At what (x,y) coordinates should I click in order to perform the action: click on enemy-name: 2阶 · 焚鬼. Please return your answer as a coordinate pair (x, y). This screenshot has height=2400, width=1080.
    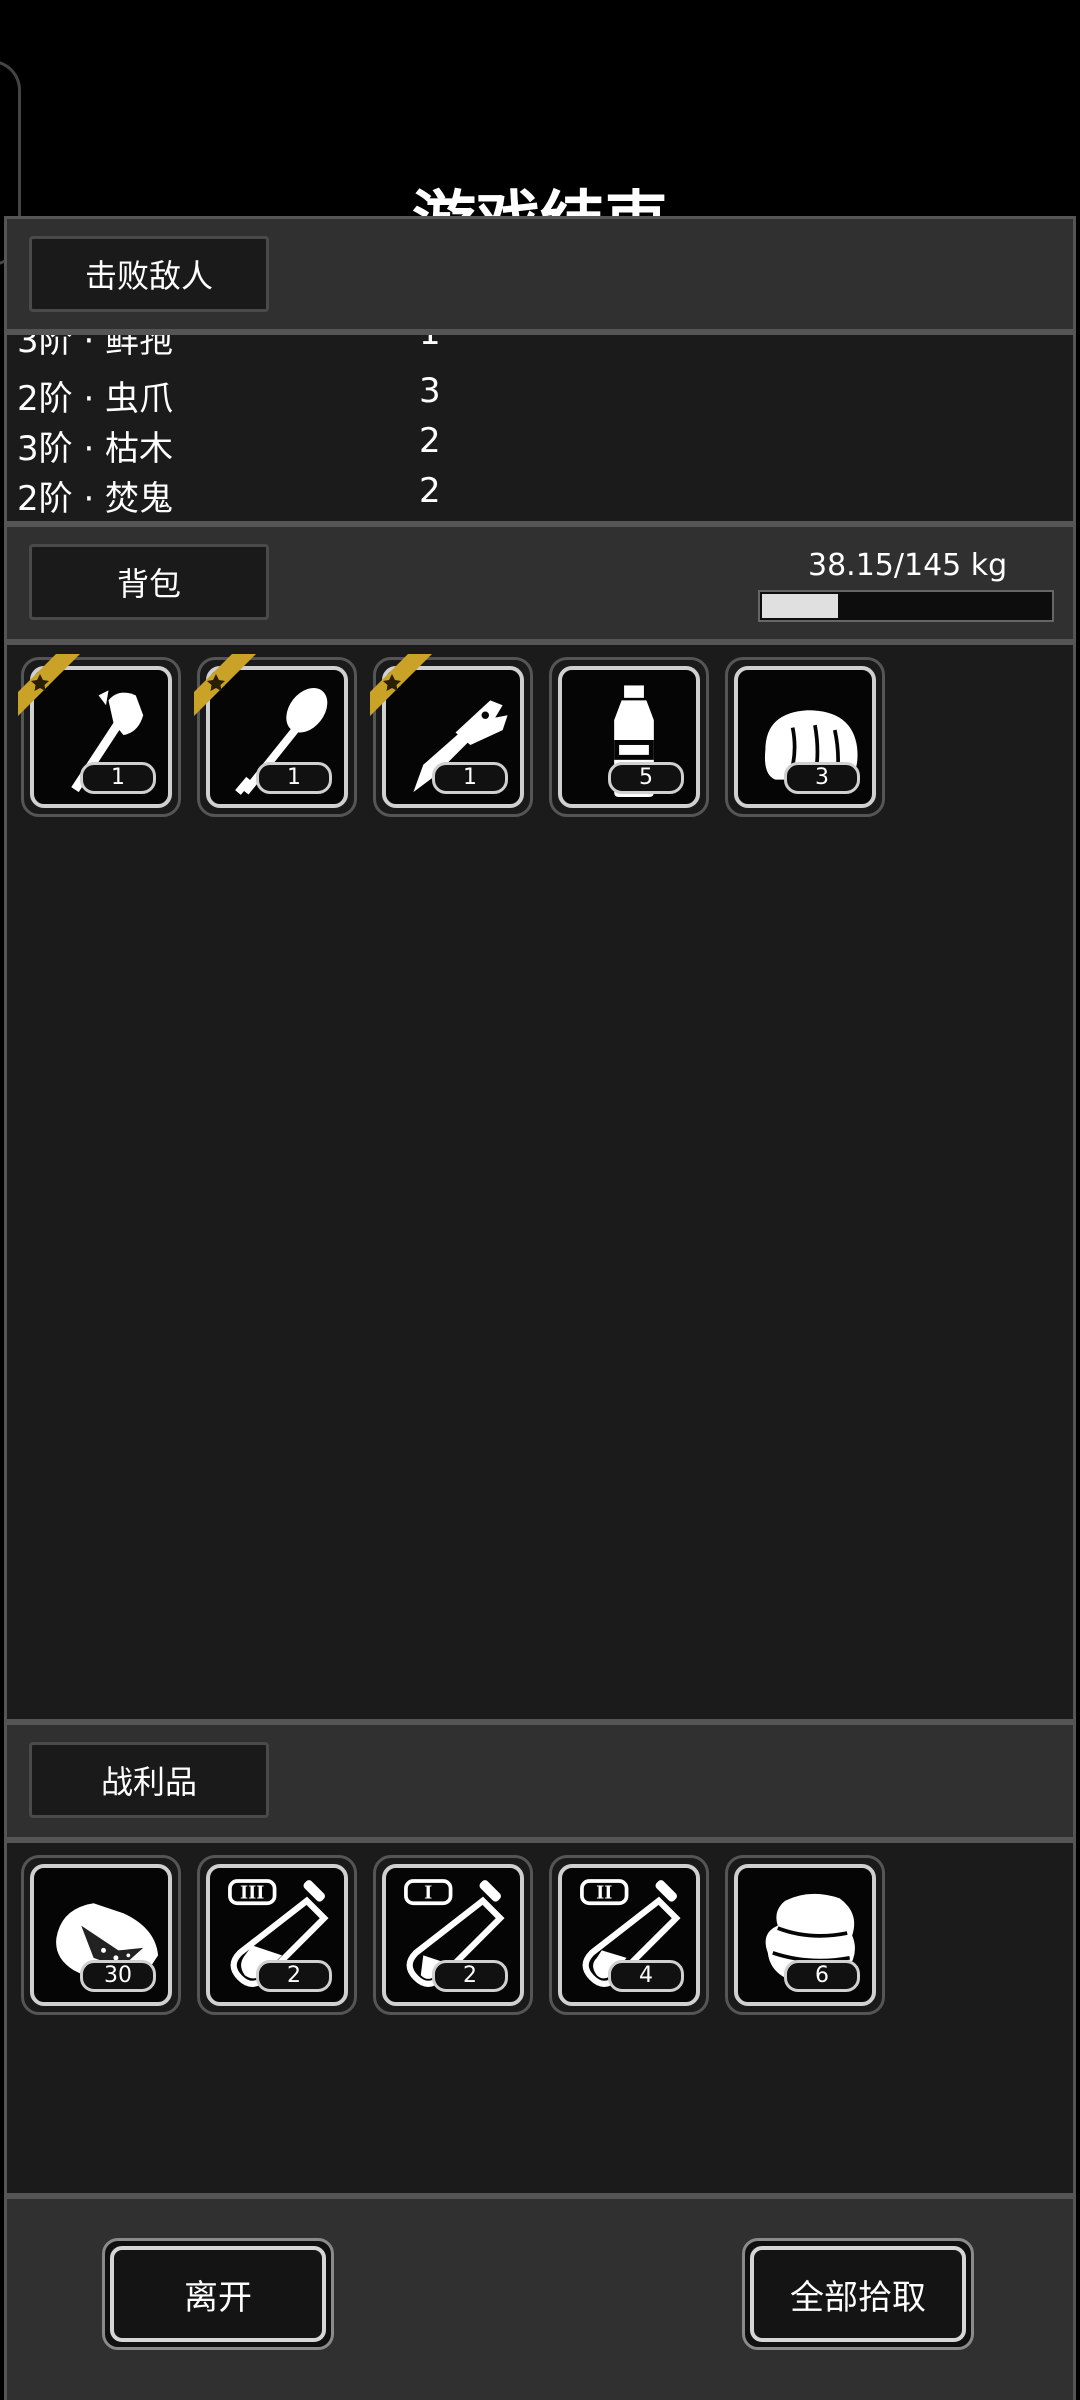
    Looking at the image, I should click on (95, 499).